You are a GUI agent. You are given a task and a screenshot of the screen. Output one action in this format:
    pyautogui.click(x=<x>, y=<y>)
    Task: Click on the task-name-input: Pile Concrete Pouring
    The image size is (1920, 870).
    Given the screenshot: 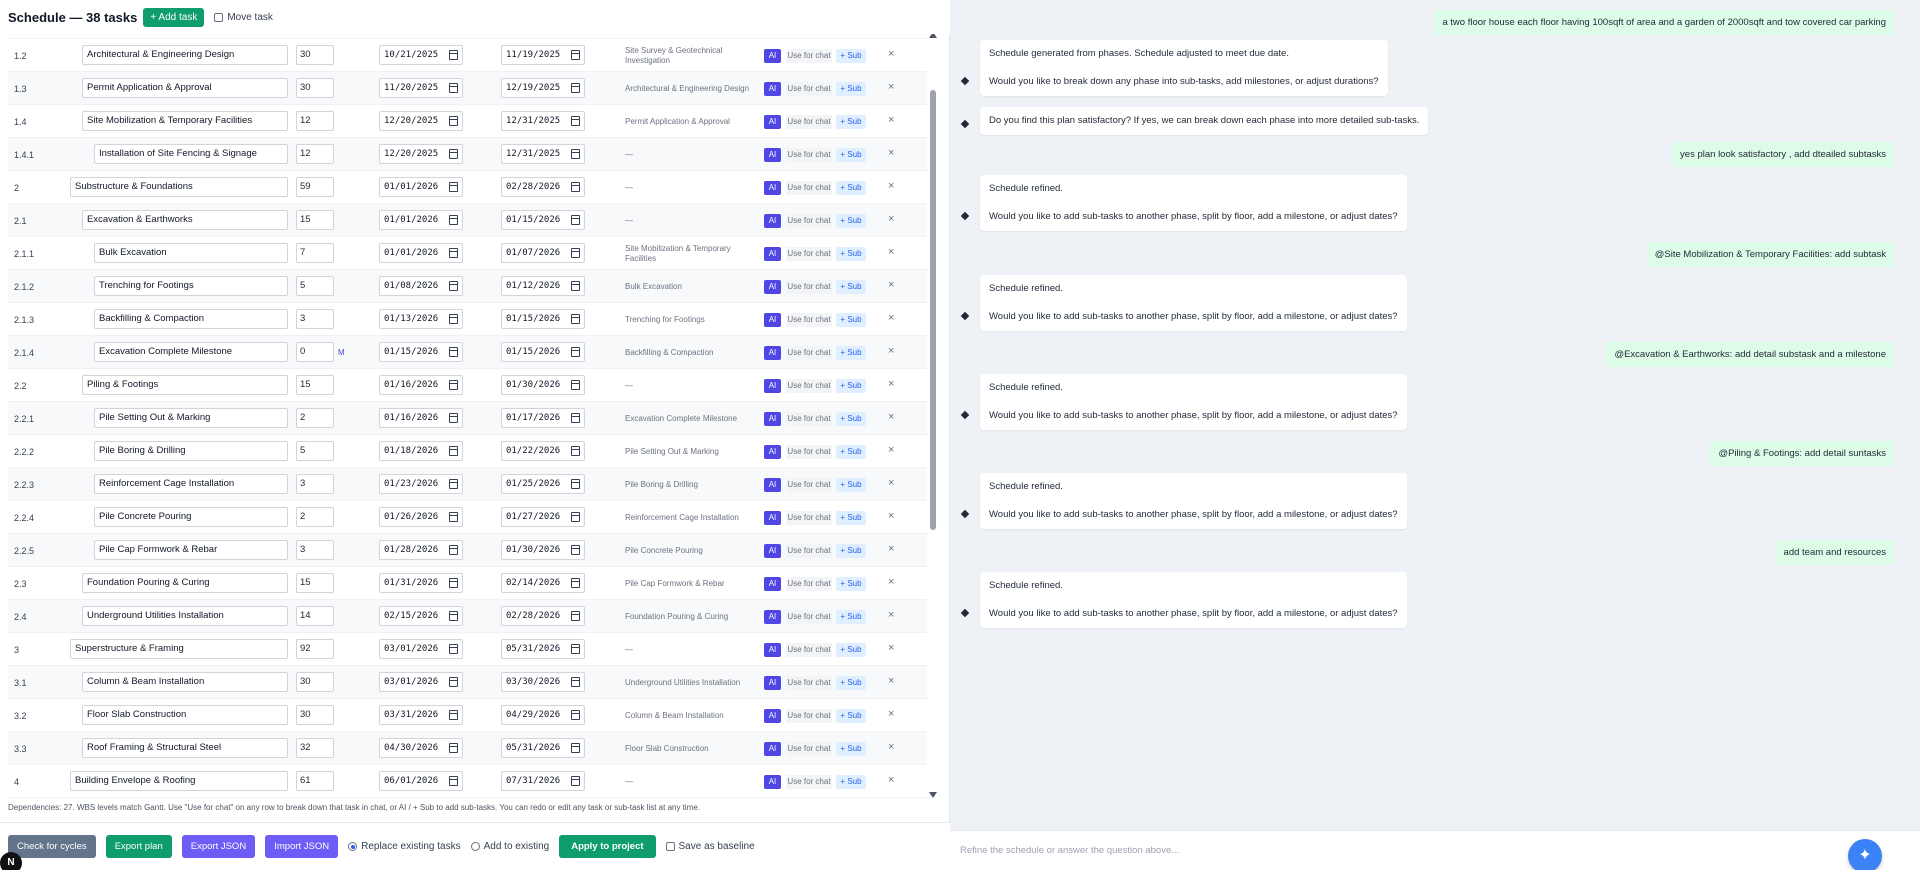 What is the action you would take?
    pyautogui.click(x=191, y=517)
    